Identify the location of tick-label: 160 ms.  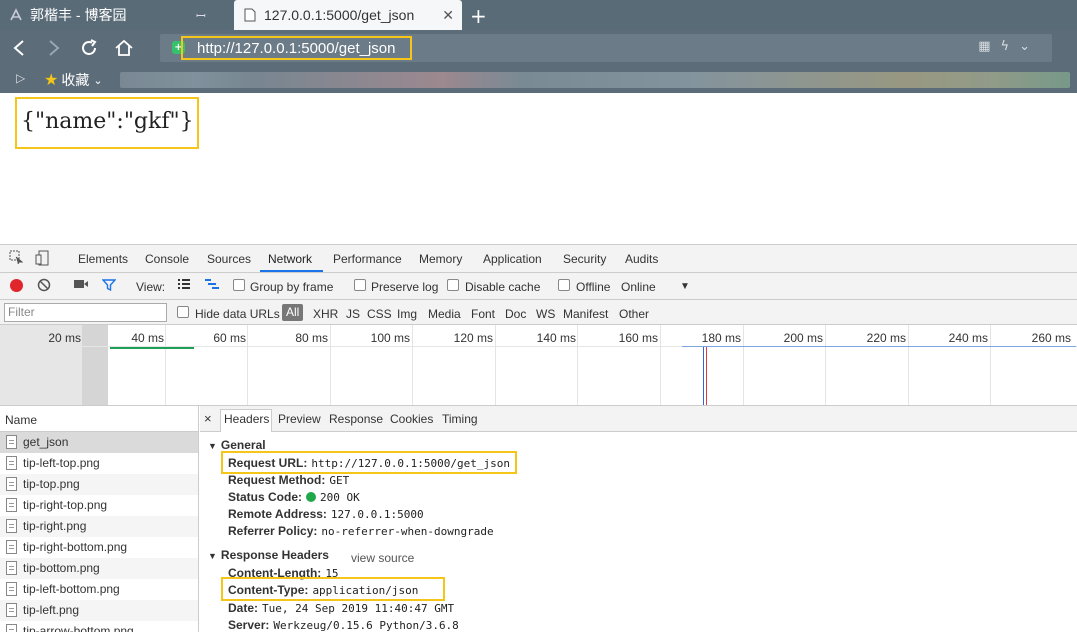
(638, 338).